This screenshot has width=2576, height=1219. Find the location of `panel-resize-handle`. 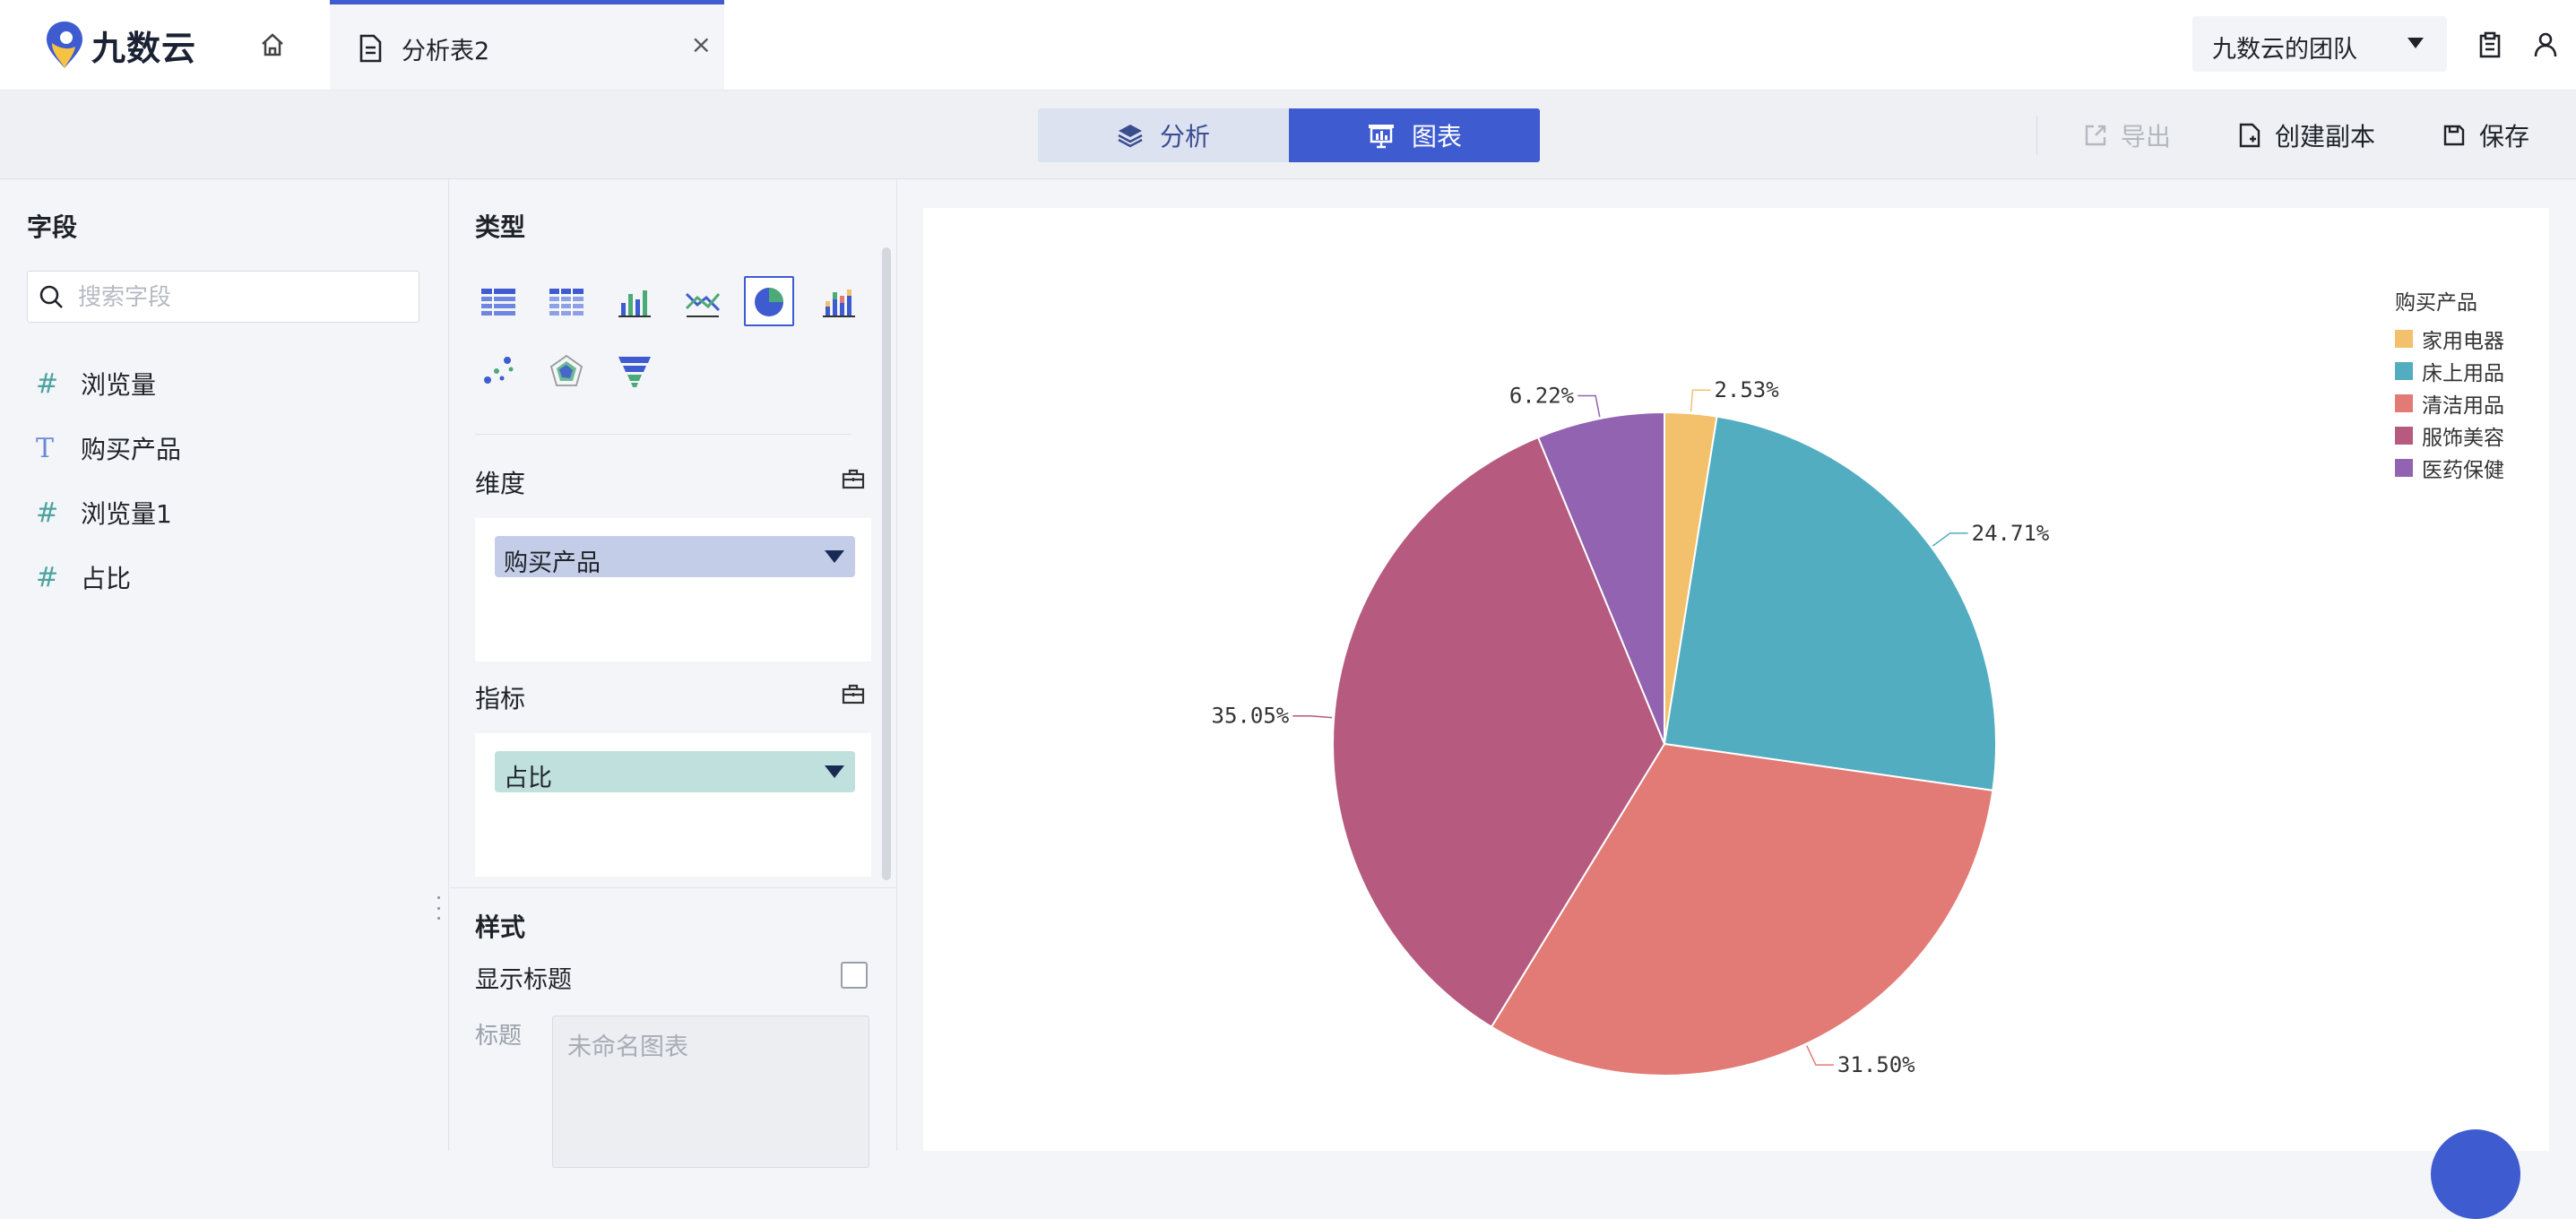

panel-resize-handle is located at coordinates (440, 908).